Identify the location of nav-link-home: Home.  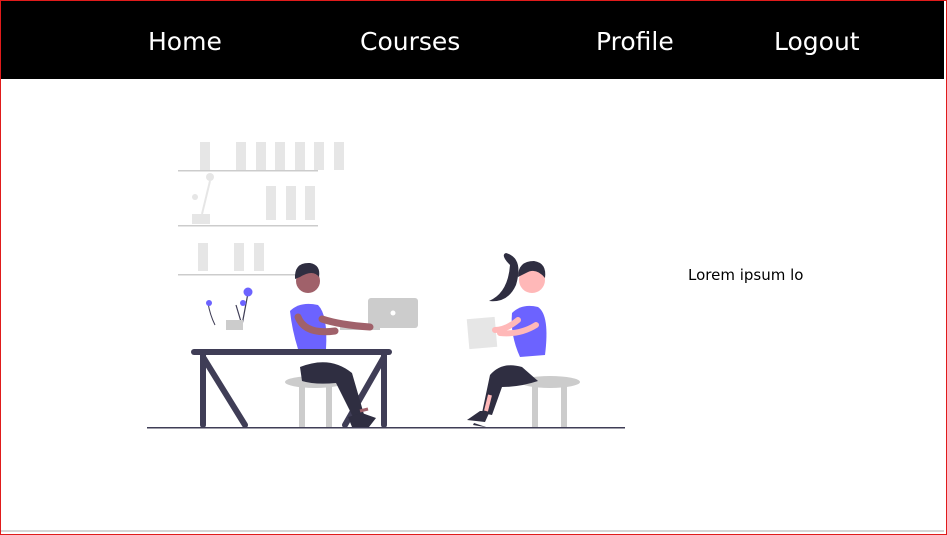
(185, 42).